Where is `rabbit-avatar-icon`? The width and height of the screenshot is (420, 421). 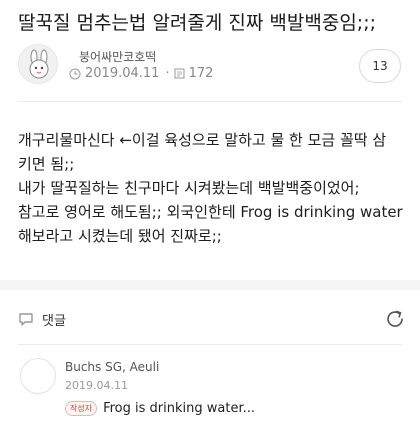
rabbit-avatar-icon is located at coordinates (39, 64).